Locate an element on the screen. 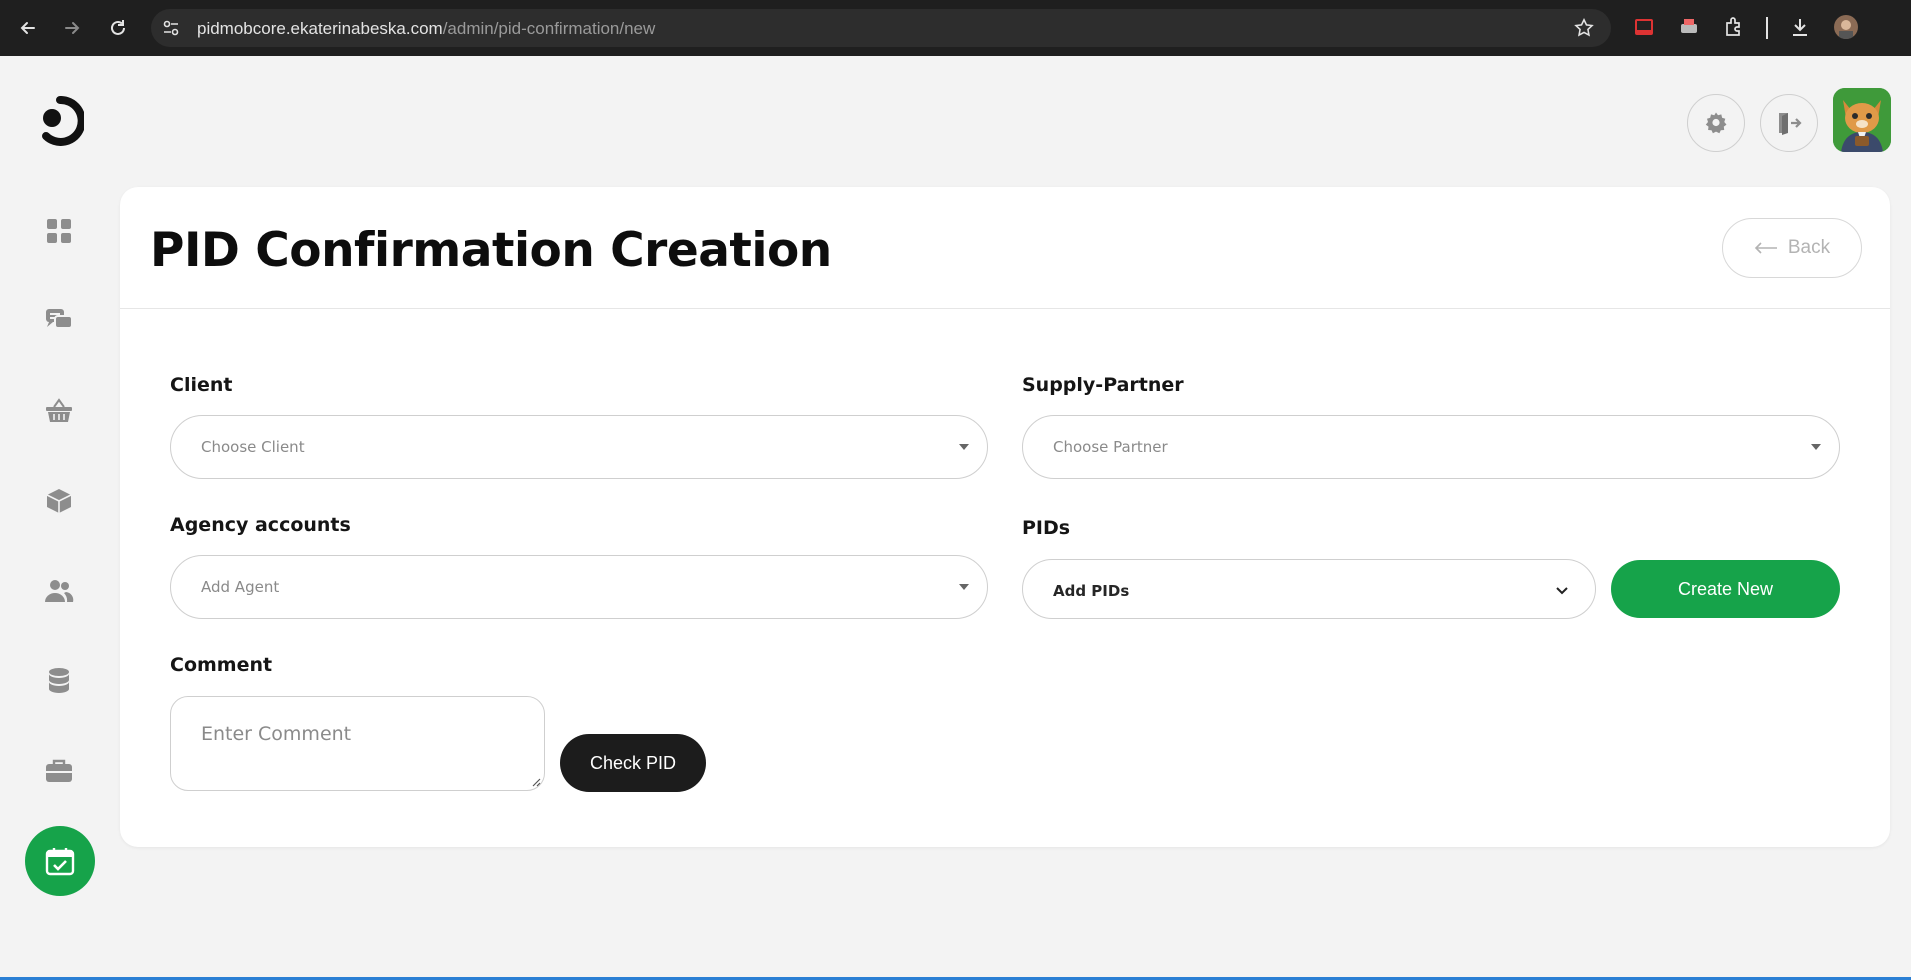 The width and height of the screenshot is (1911, 980). check-pid-button: Check PID is located at coordinates (633, 763).